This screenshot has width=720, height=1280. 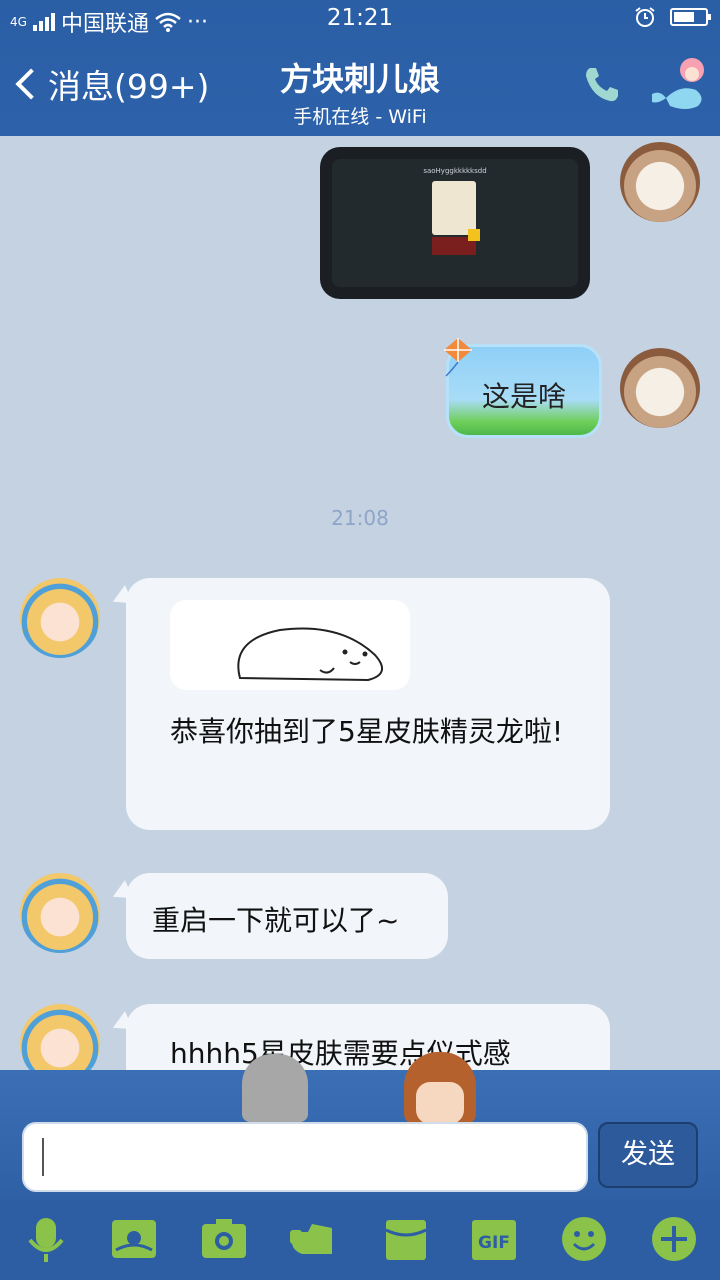 What do you see at coordinates (602, 84) in the screenshot?
I see `phone-call-icon` at bounding box center [602, 84].